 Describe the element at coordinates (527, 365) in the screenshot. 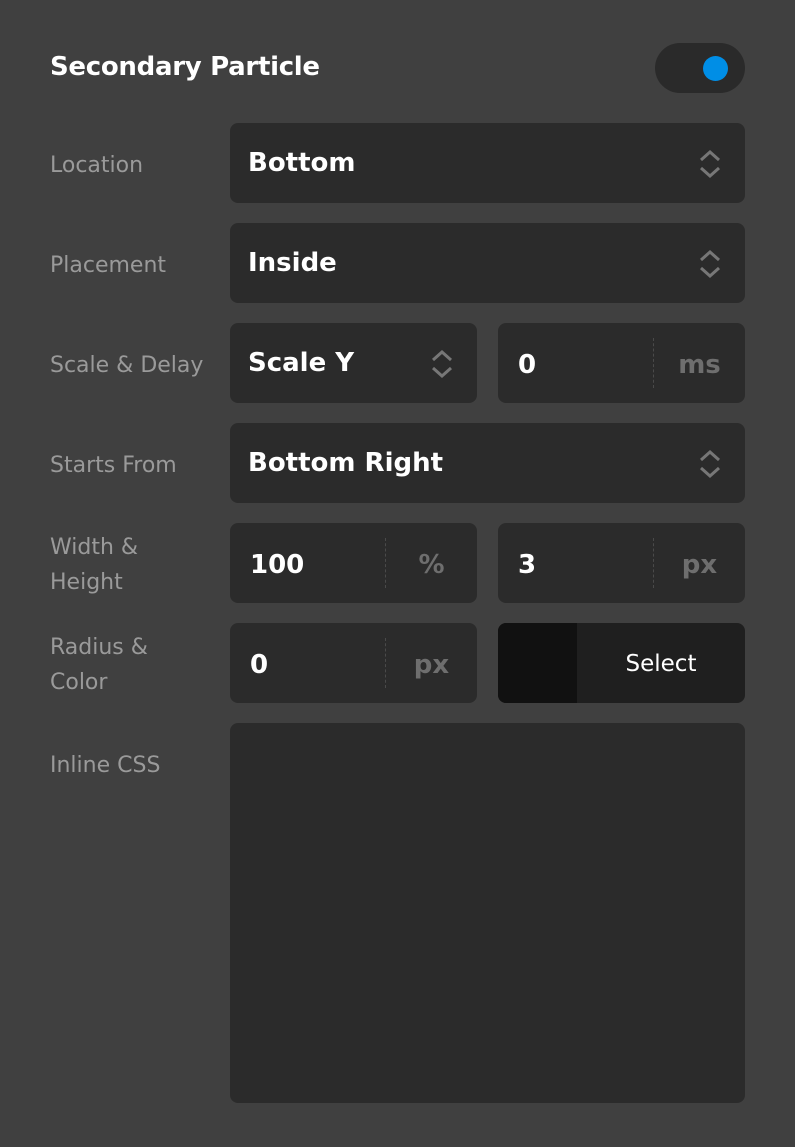

I see `delay-value: 0` at that location.